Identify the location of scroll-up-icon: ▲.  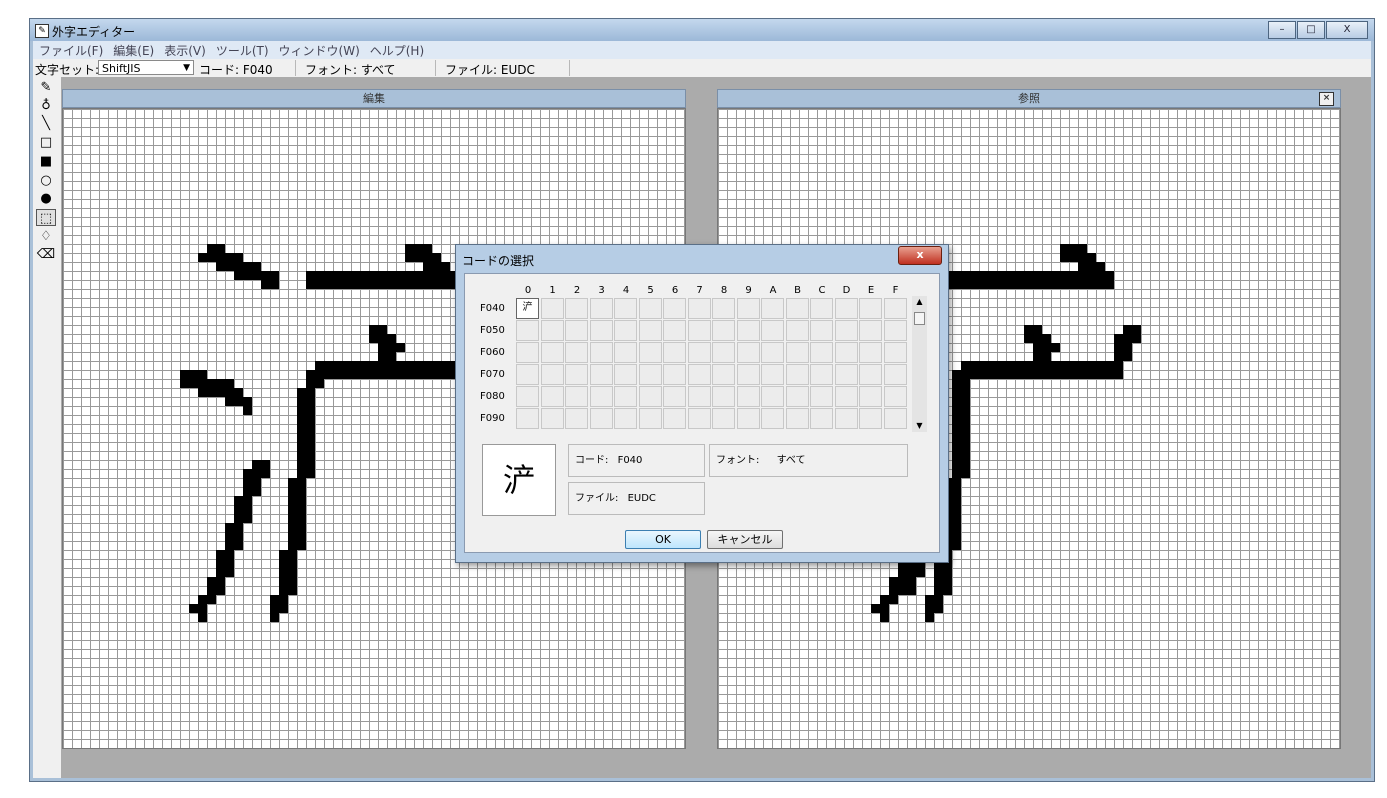
(919, 302).